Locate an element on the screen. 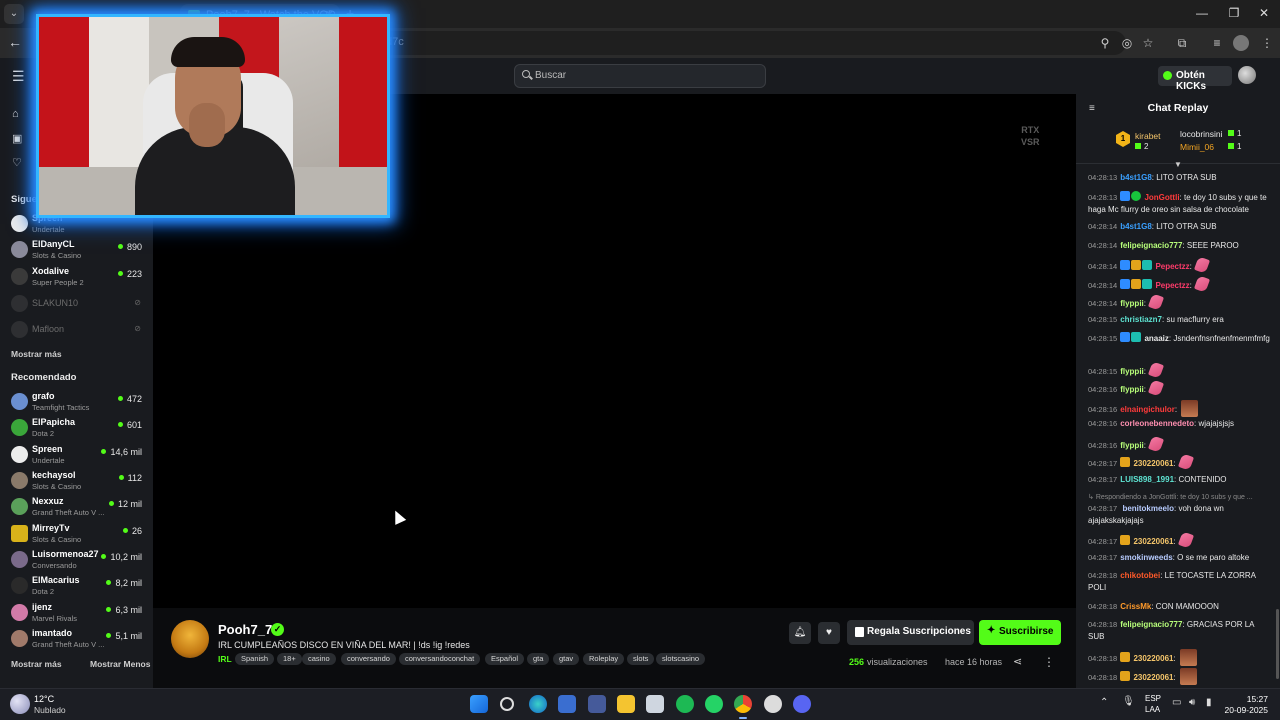 Image resolution: width=1280 pixels, height=720 pixels. tag-chip: Español is located at coordinates (505, 659).